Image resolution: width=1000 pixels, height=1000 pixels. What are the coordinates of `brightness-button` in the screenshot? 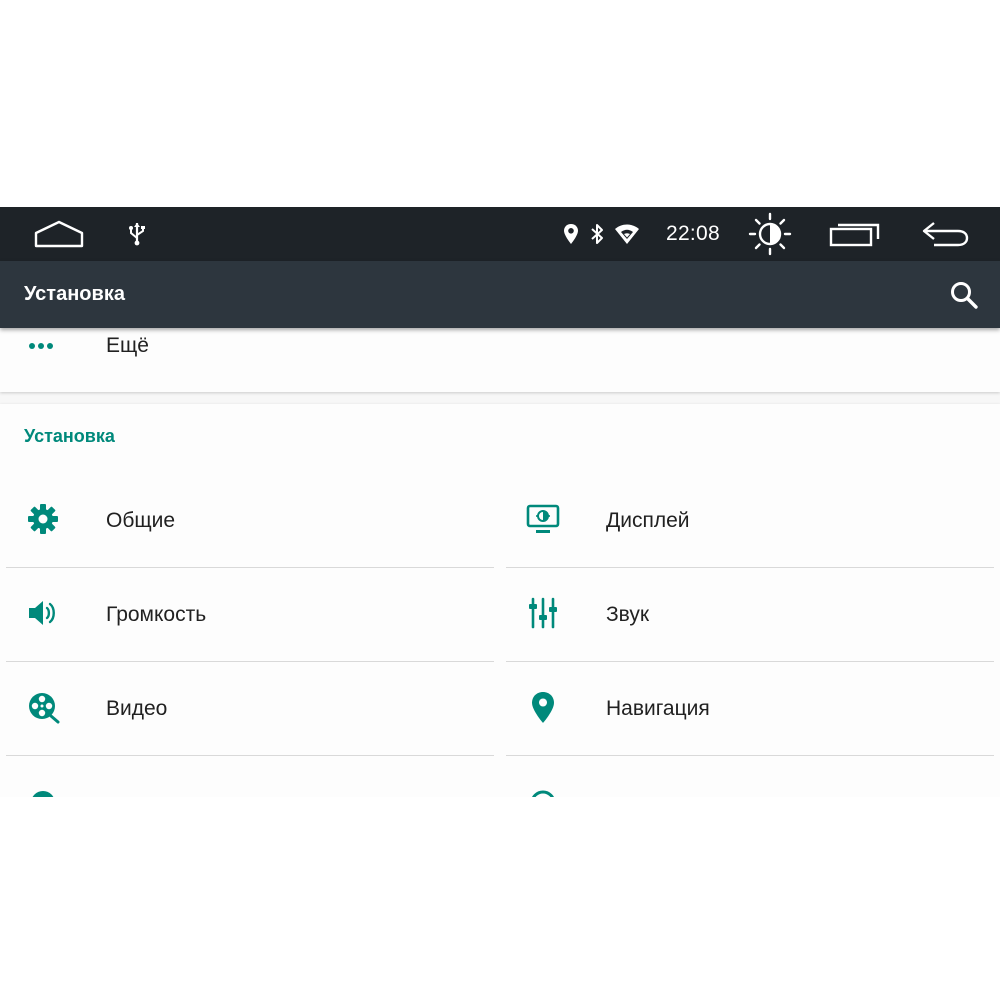 It's located at (770, 234).